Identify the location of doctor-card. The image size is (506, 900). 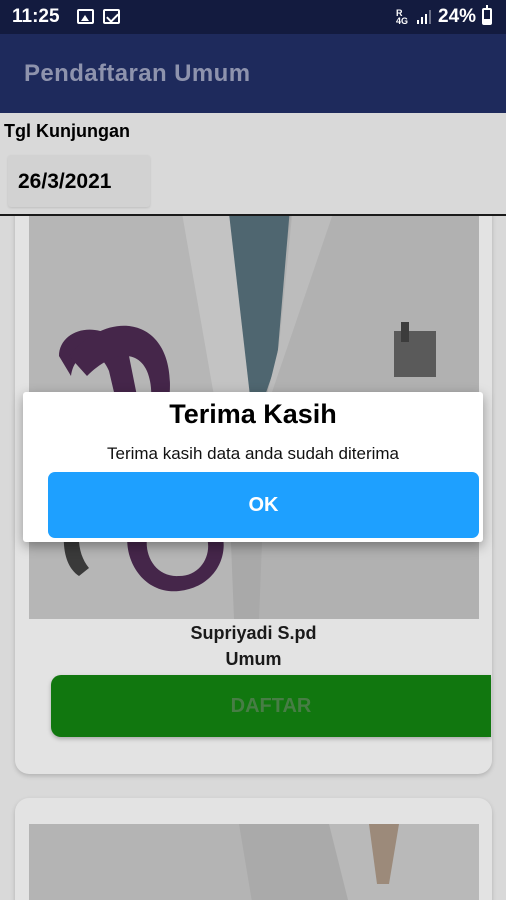
(253, 849).